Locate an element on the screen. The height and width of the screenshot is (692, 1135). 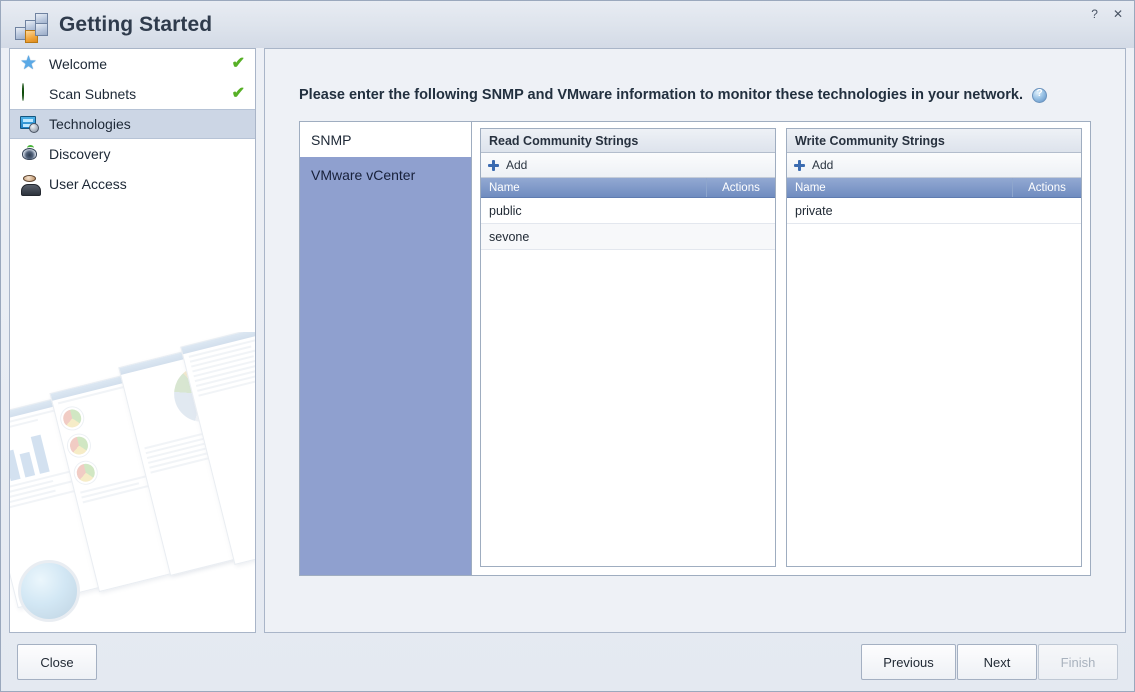
next-button: Next is located at coordinates (997, 662).